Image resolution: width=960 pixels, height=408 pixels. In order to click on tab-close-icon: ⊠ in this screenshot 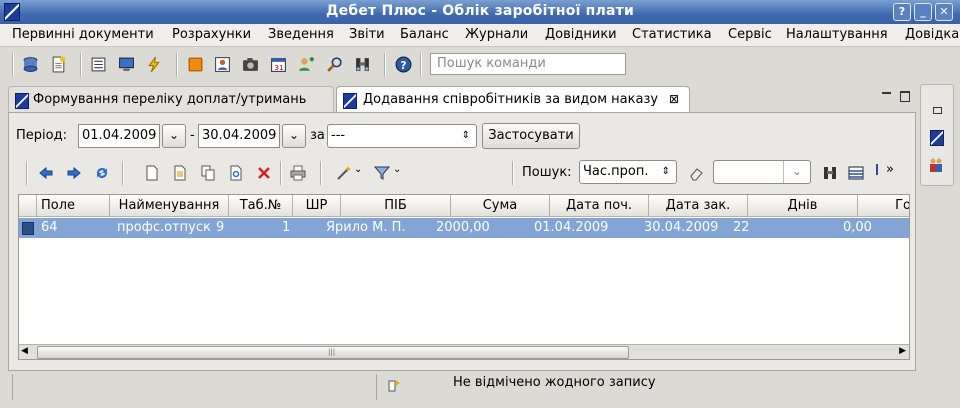, I will do `click(674, 99)`.